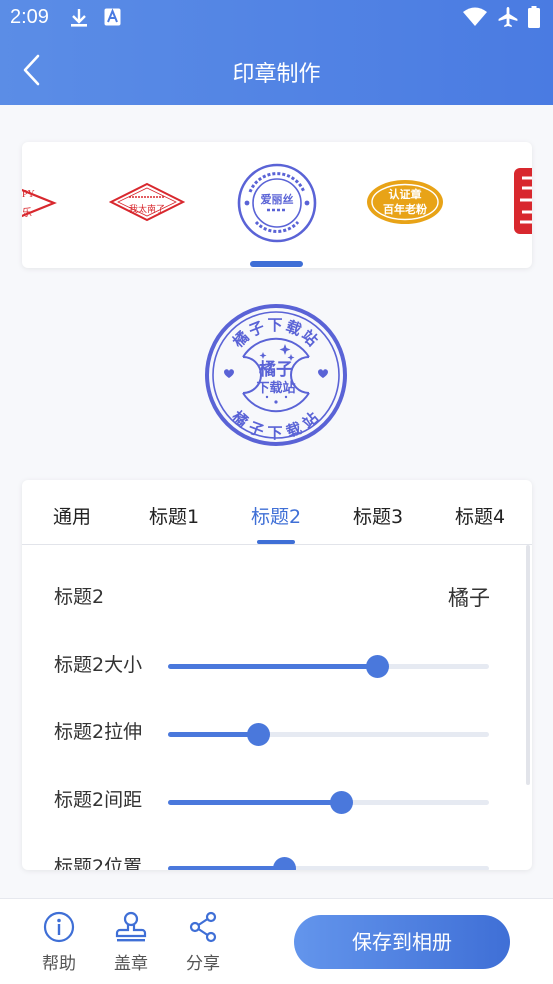 The image size is (553, 984). What do you see at coordinates (275, 370) in the screenshot?
I see `stamp-title-line1: 橘子` at bounding box center [275, 370].